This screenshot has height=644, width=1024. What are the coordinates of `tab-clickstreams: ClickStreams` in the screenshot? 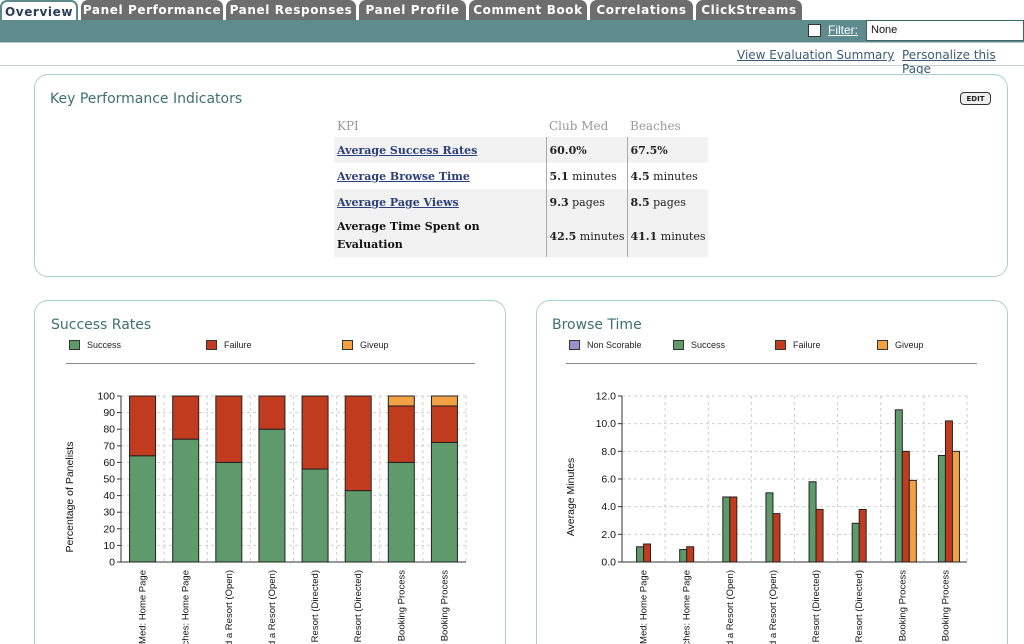 It's located at (749, 10).